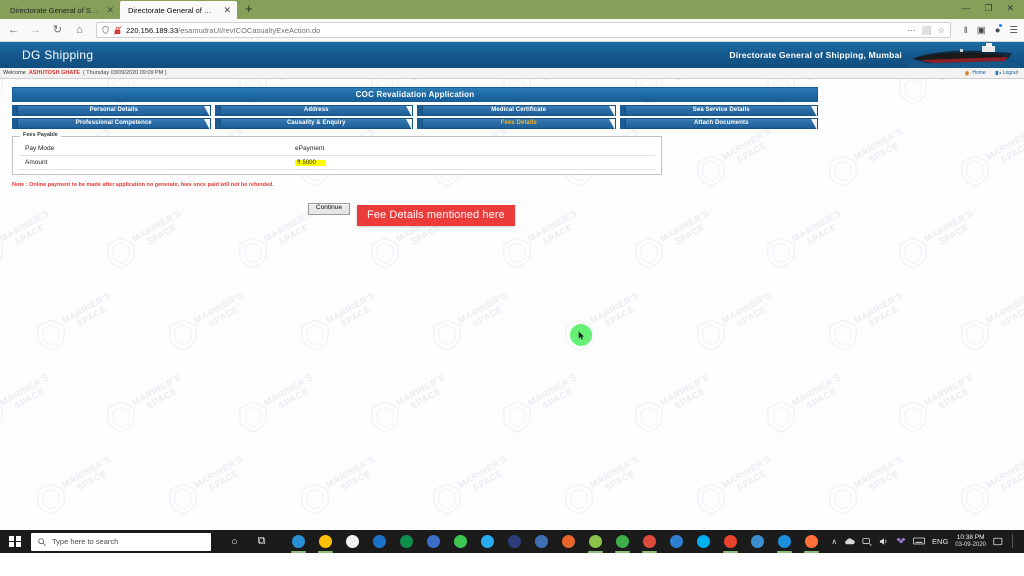  Describe the element at coordinates (622, 541) in the screenshot. I see `utorrent-icon` at that location.